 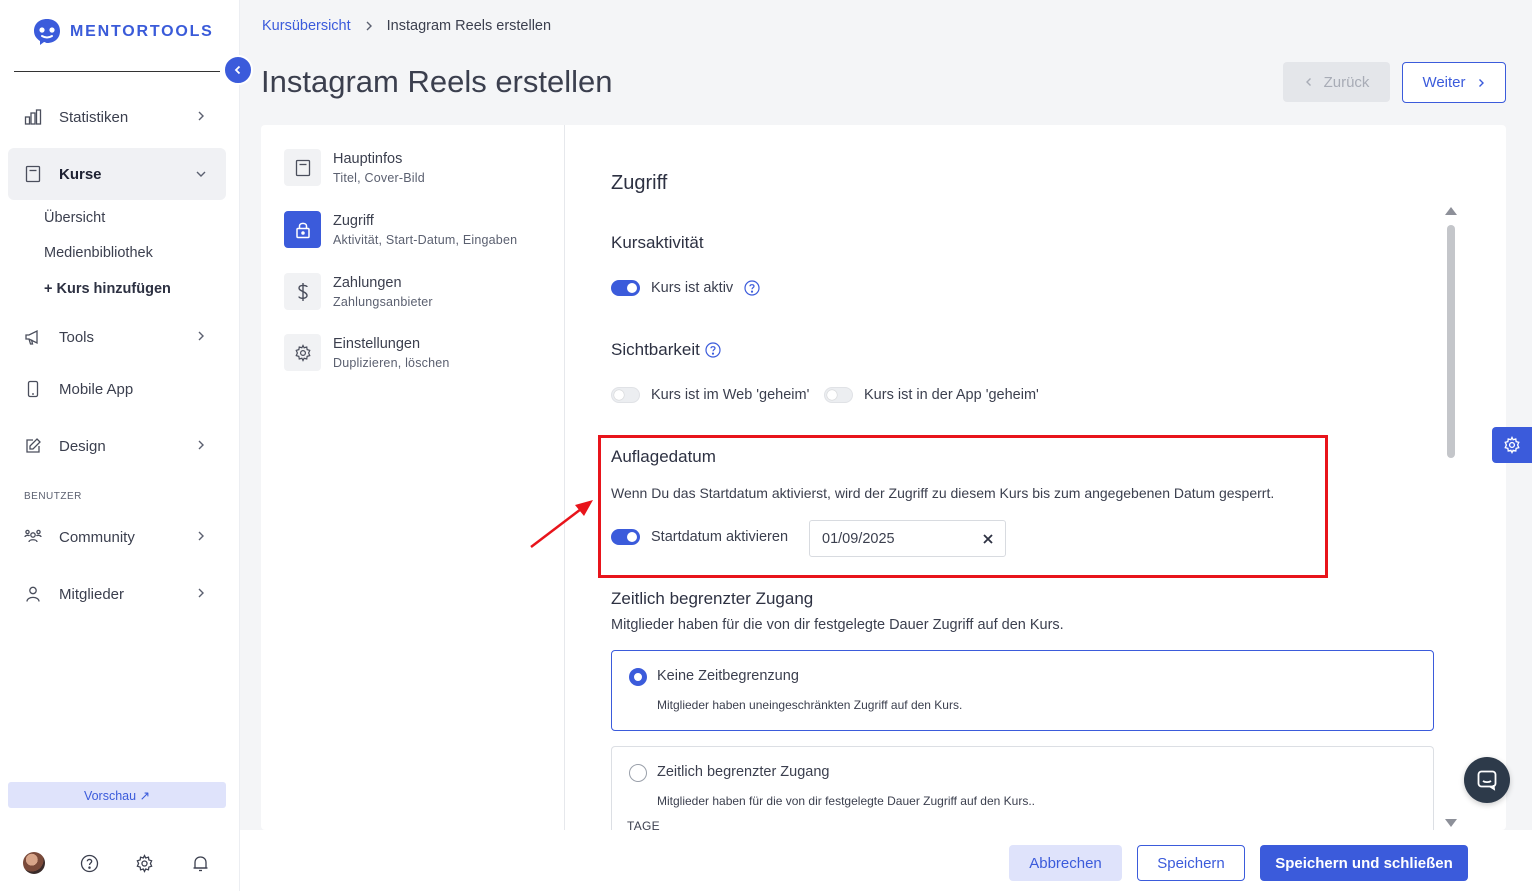 I want to click on start-date-toggle, so click(x=625, y=537).